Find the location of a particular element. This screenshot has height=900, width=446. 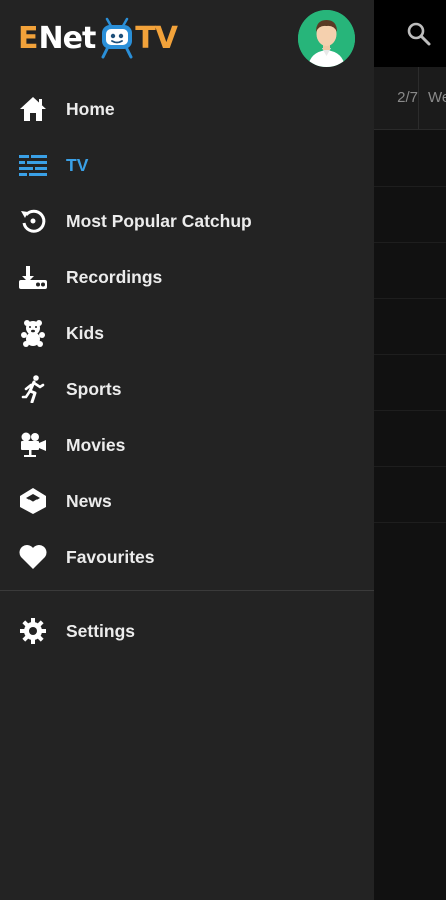

menu-item-sports: Sports is located at coordinates (187, 389).